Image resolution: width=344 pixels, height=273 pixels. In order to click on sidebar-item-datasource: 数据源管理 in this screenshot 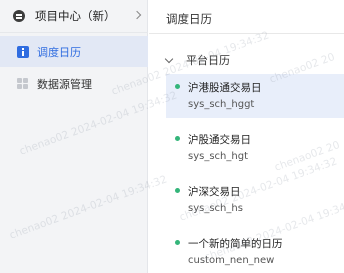, I will do `click(74, 83)`.